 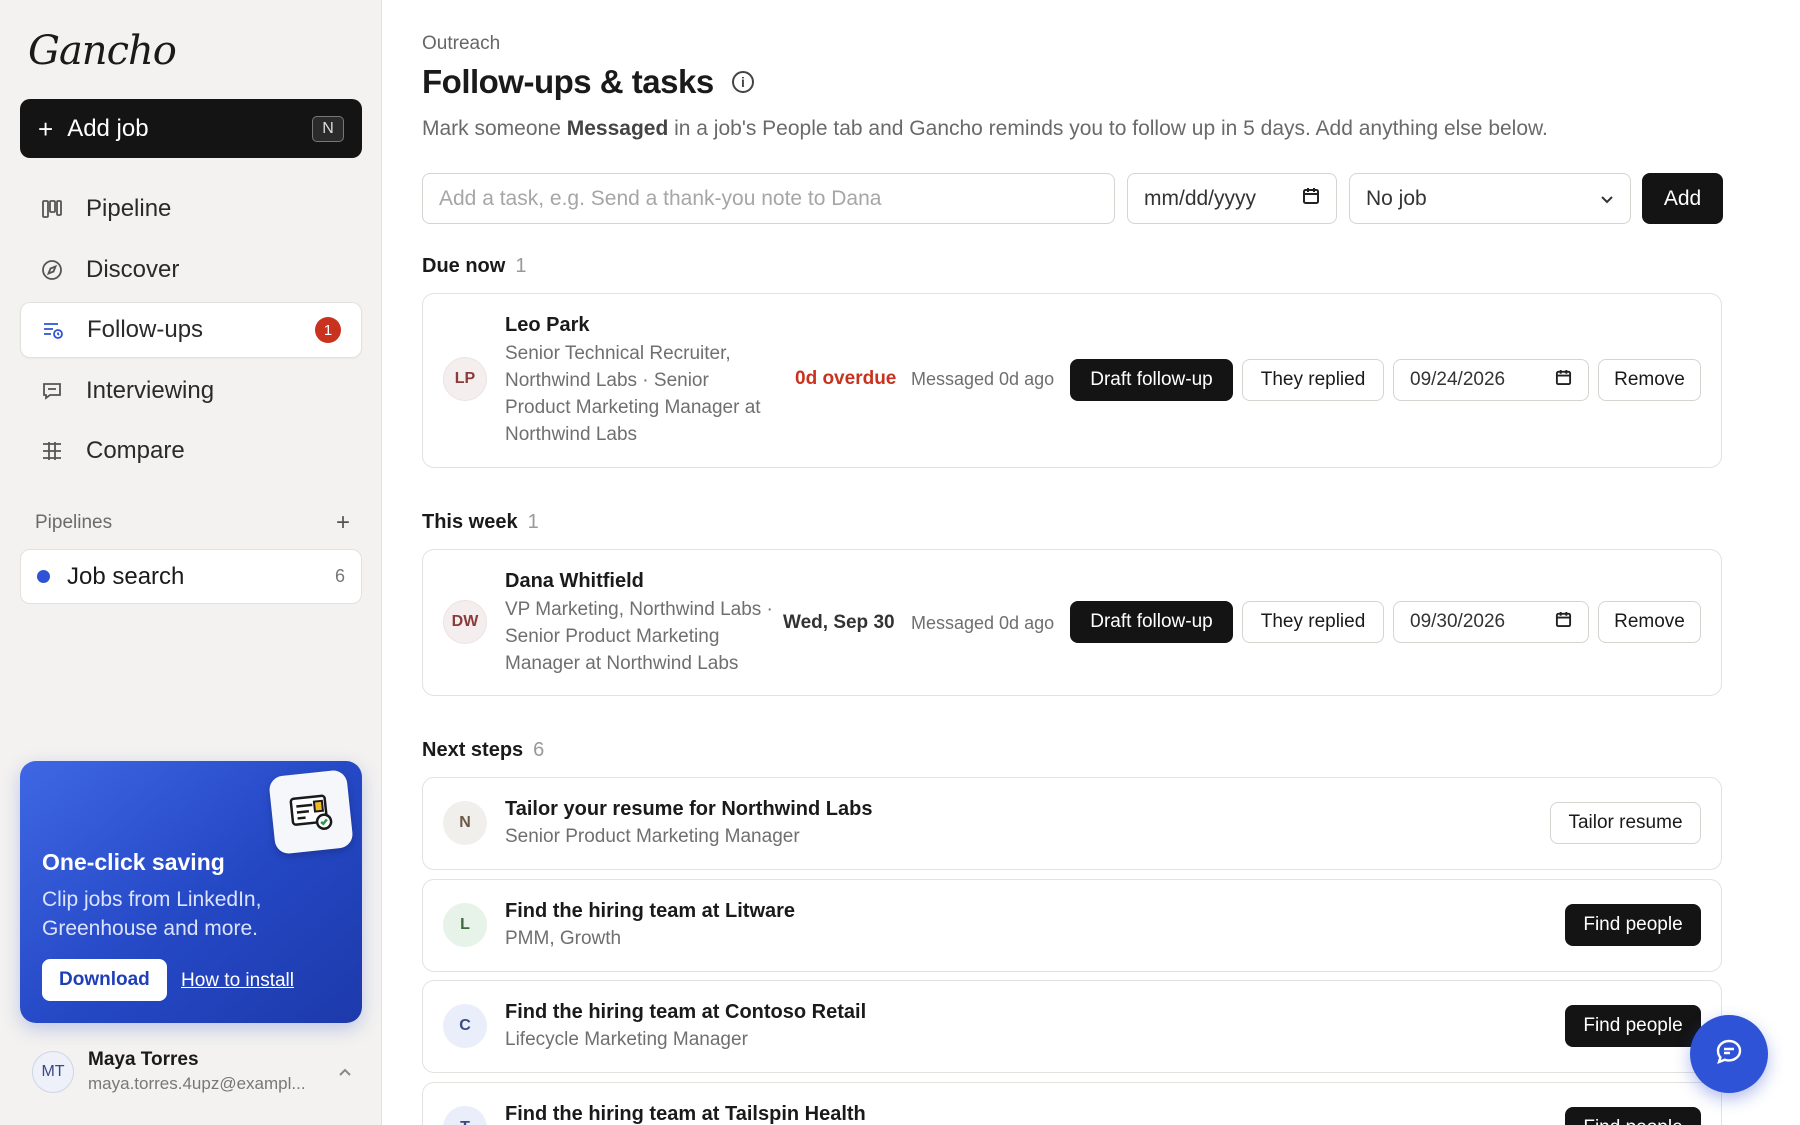 What do you see at coordinates (1625, 823) in the screenshot?
I see `tailor-resume-button: Tailor resume` at bounding box center [1625, 823].